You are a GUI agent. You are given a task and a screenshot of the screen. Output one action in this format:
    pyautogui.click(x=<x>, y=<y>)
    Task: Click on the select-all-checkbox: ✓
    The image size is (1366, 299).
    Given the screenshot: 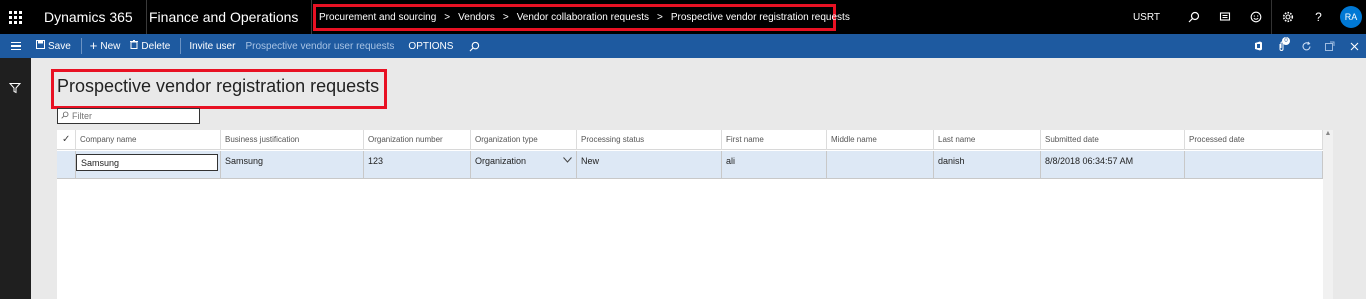 What is the action you would take?
    pyautogui.click(x=66, y=140)
    